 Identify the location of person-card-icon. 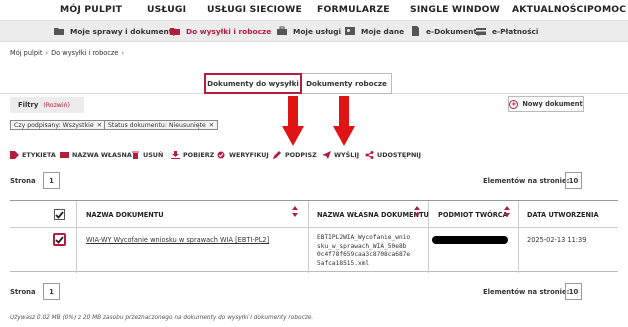
(350, 31).